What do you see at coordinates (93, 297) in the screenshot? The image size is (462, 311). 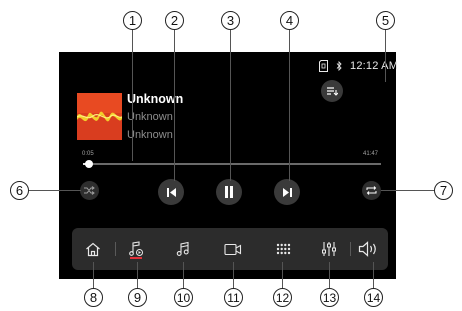 I see `callout-8: 8` at bounding box center [93, 297].